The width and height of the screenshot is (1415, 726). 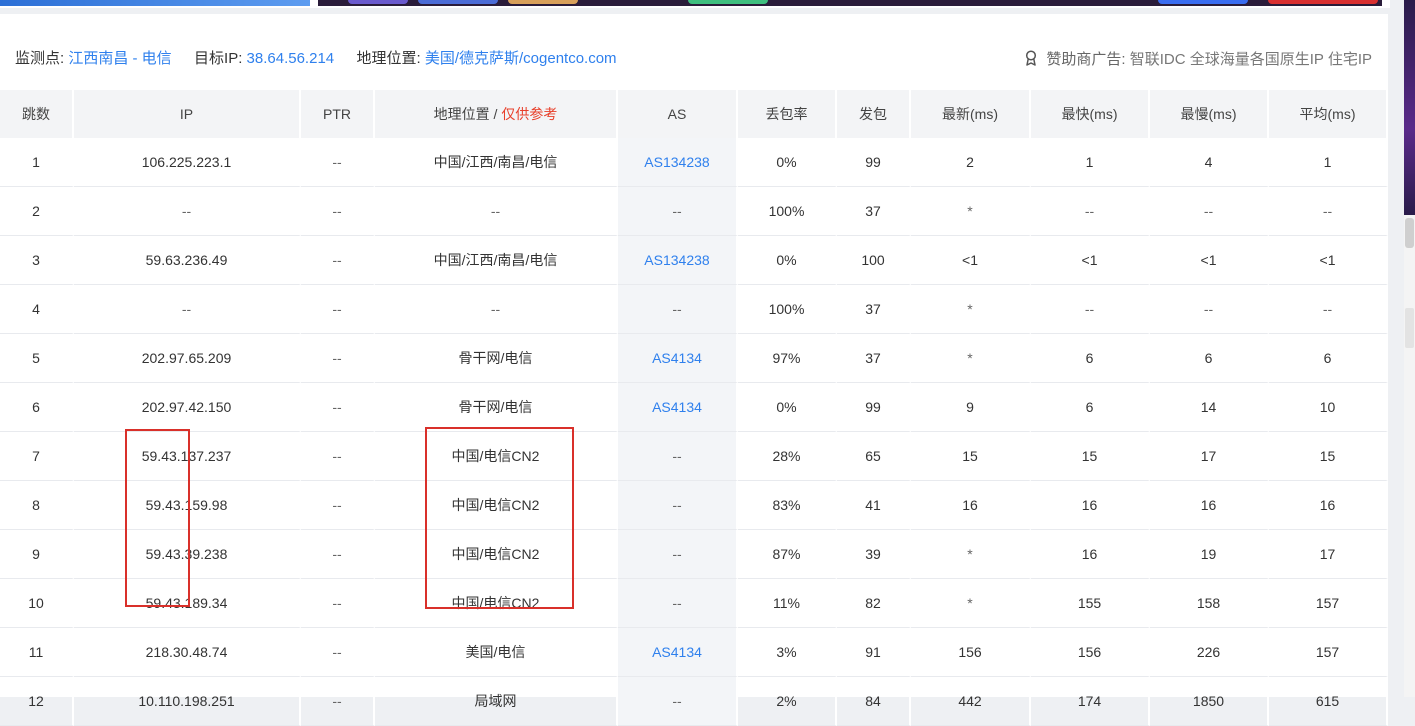 I want to click on sponsor-ad: 赞助商广告: 智联IDC 全球海量各国原生IP 住宅IP, so click(x=1198, y=59).